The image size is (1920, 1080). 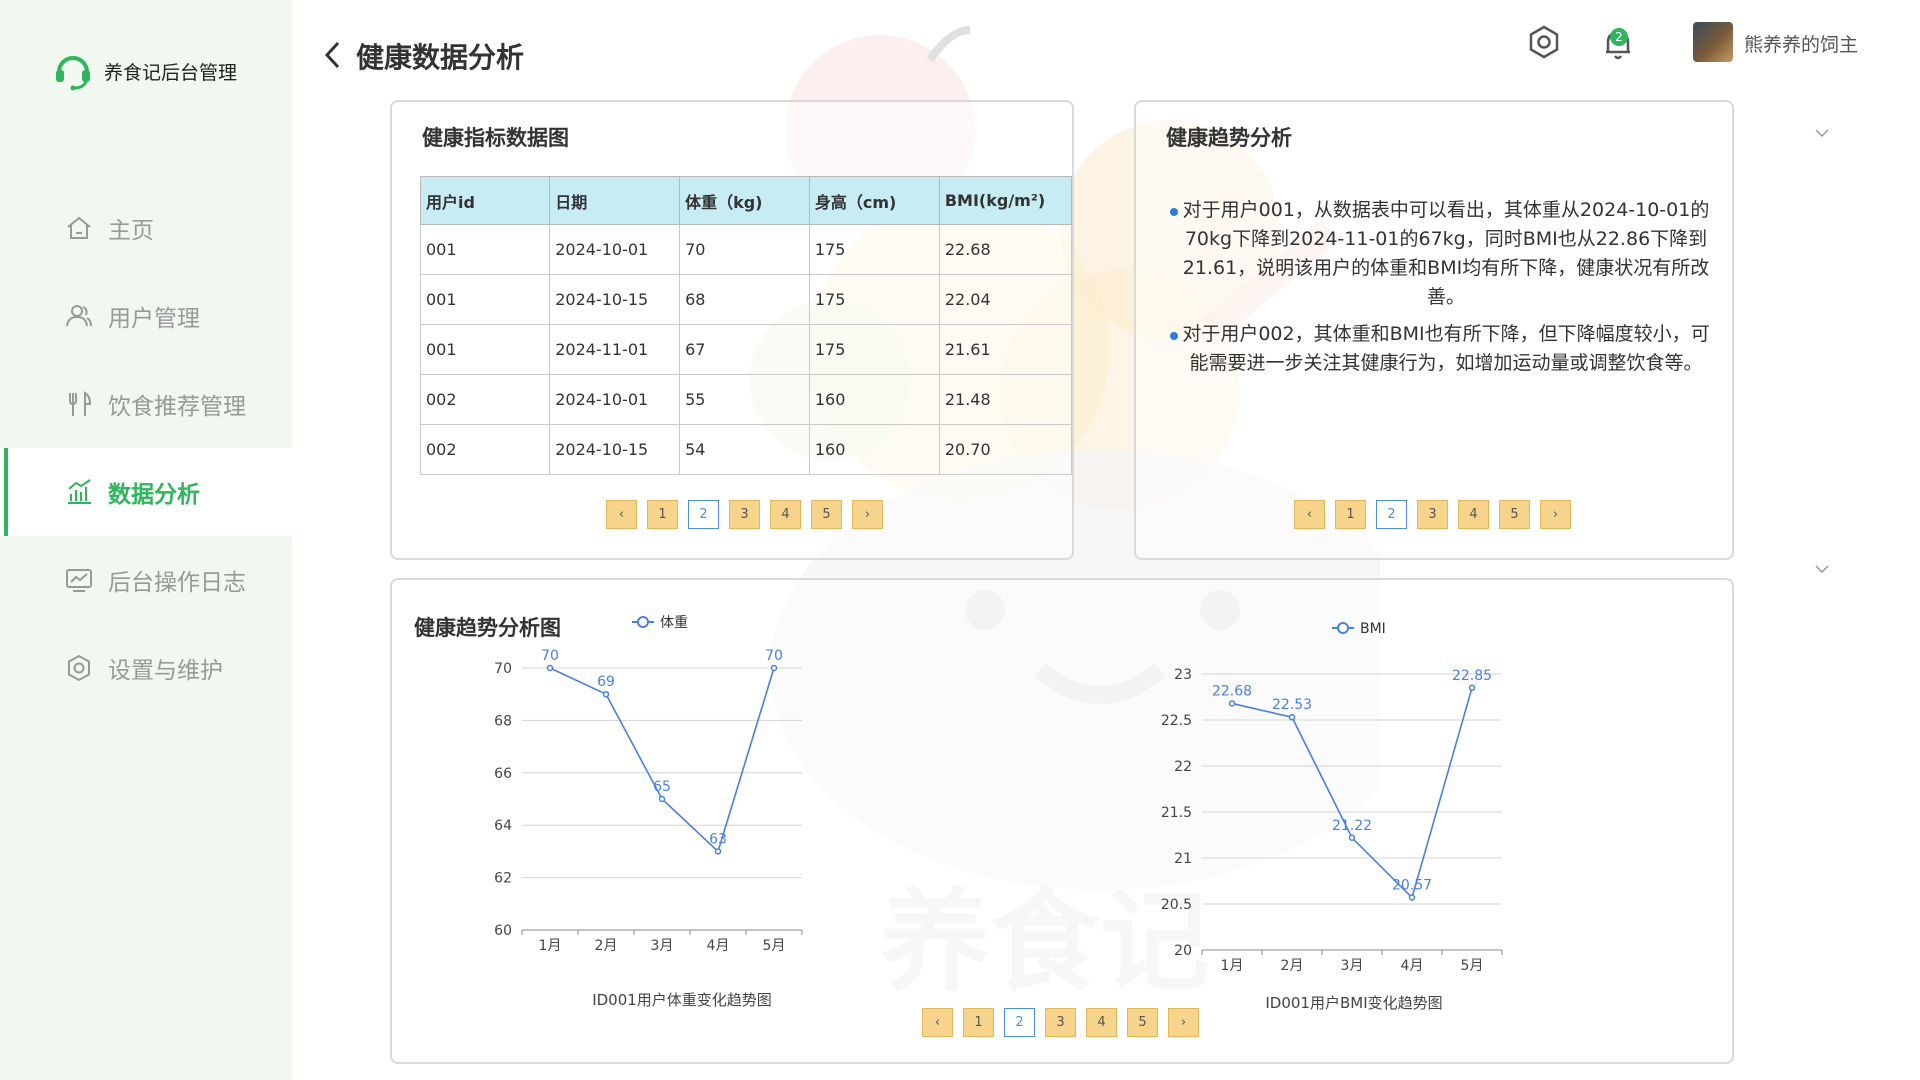 I want to click on y-tick-label: 60, so click(x=503, y=931).